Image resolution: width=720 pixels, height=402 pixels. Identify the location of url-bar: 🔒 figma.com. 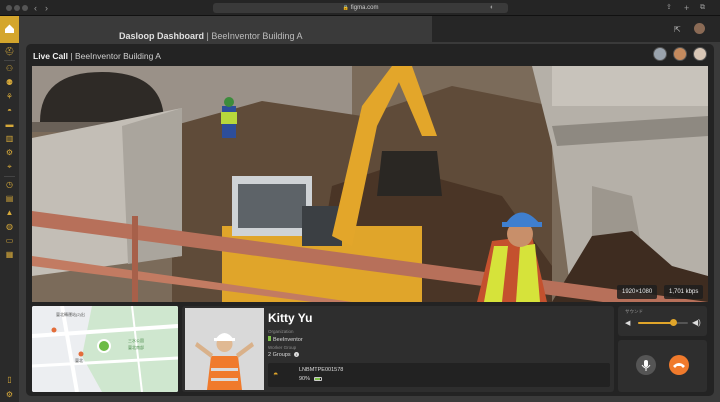
(360, 8).